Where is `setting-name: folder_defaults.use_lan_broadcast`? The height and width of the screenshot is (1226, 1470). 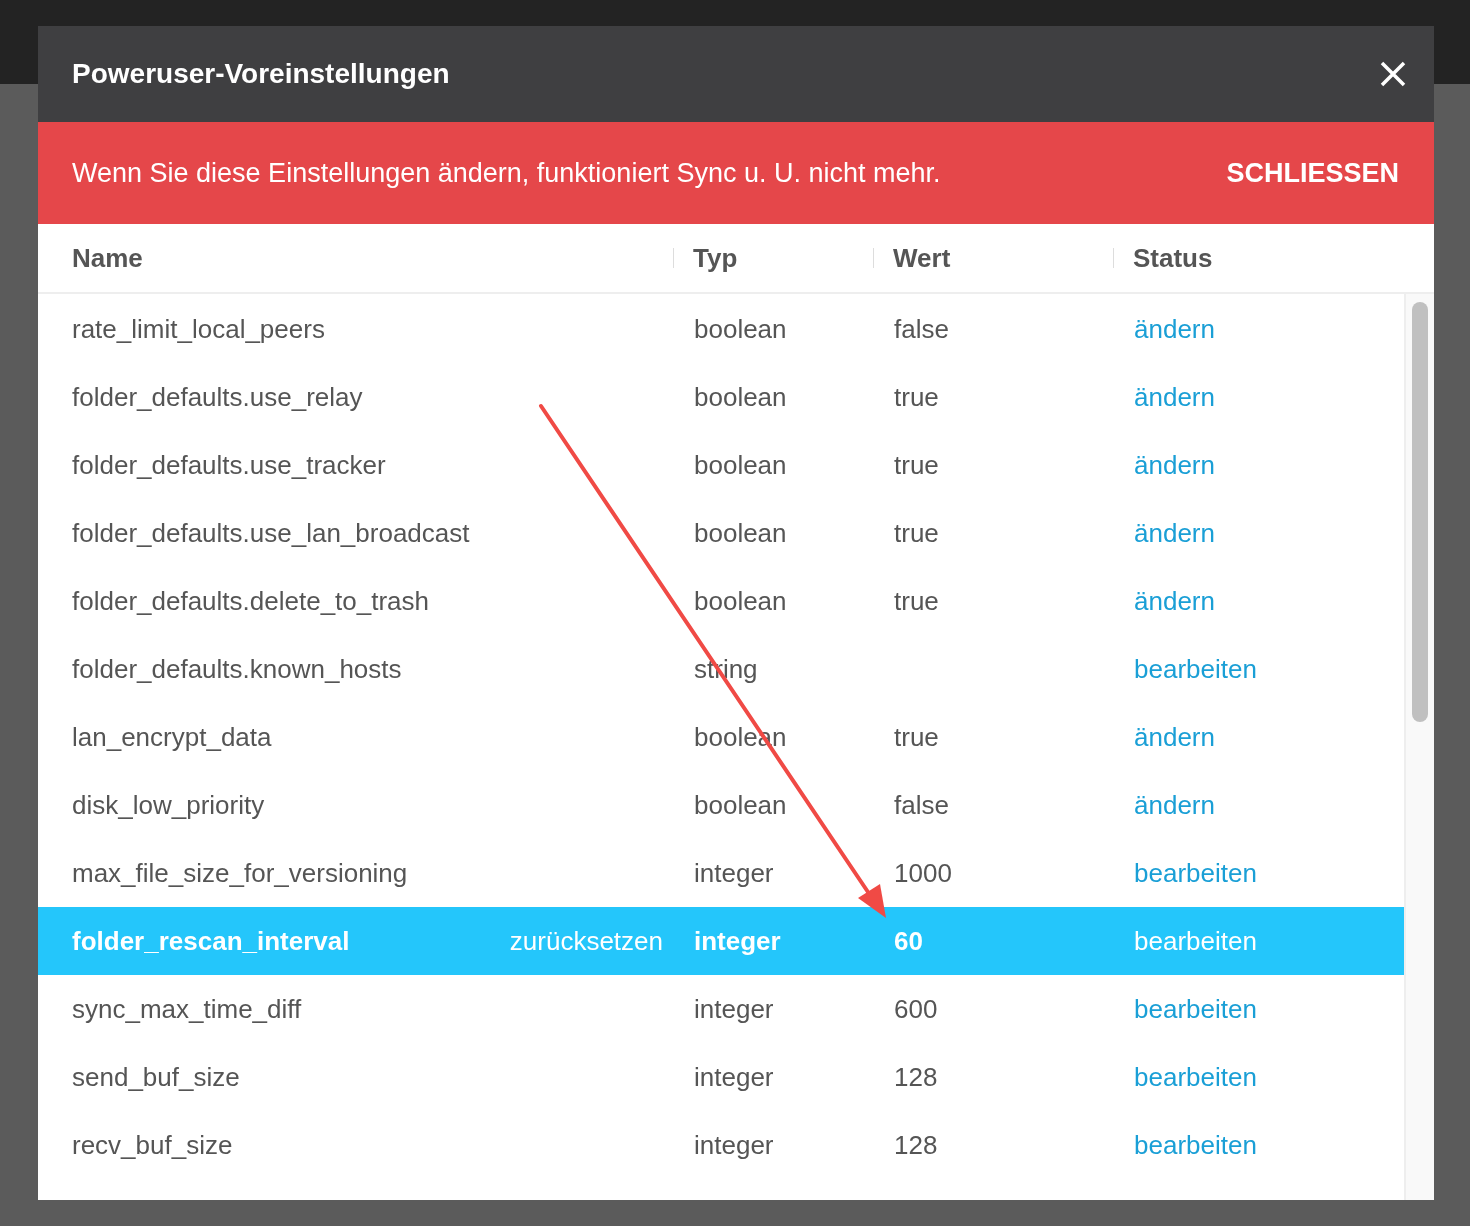
setting-name: folder_defaults.use_lan_broadcast is located at coordinates (271, 533).